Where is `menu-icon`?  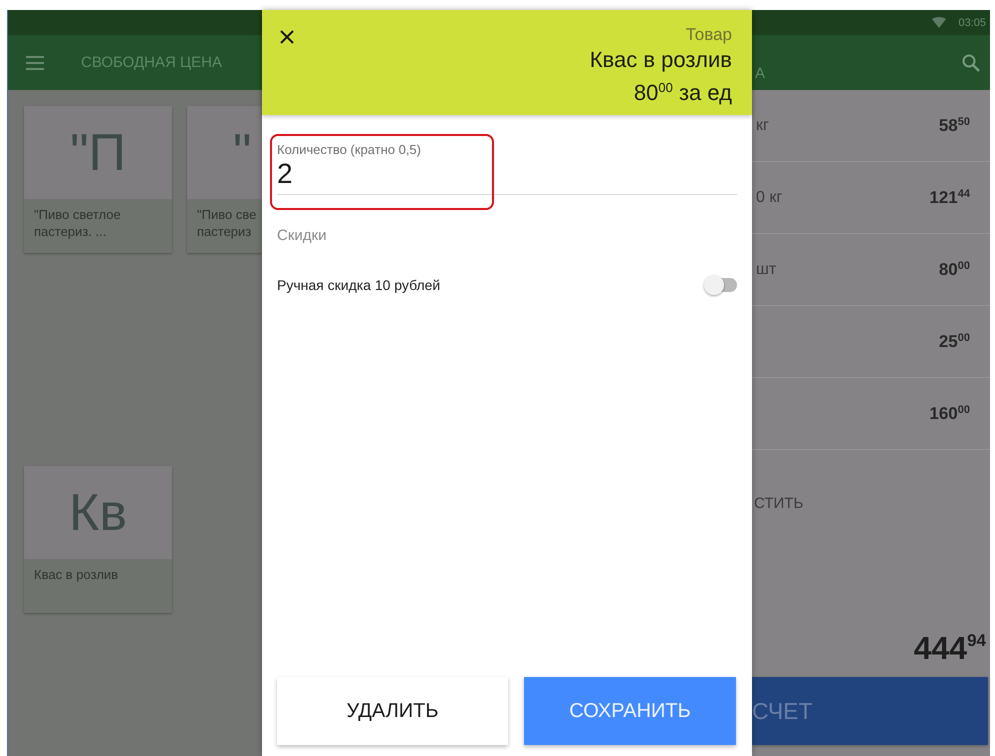 menu-icon is located at coordinates (35, 63).